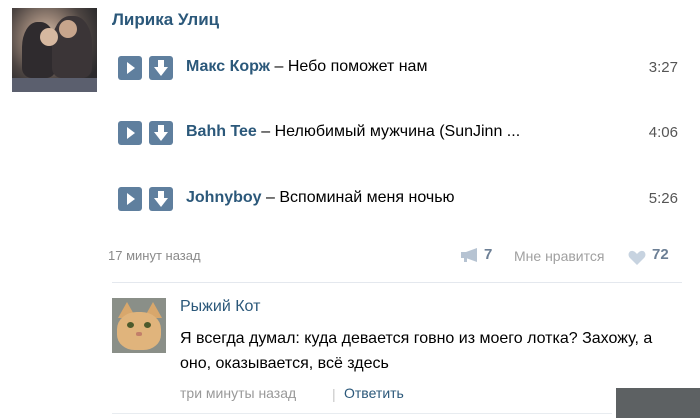  I want to click on track-artist: Johnyboy, so click(224, 197).